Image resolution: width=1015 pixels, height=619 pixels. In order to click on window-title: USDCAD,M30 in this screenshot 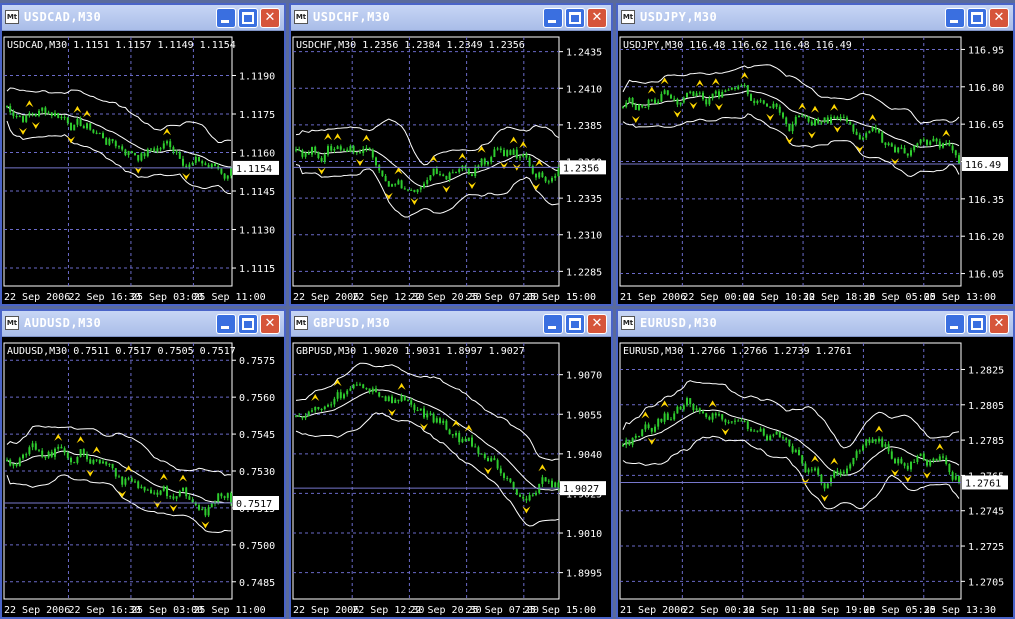, I will do `click(63, 17)`.